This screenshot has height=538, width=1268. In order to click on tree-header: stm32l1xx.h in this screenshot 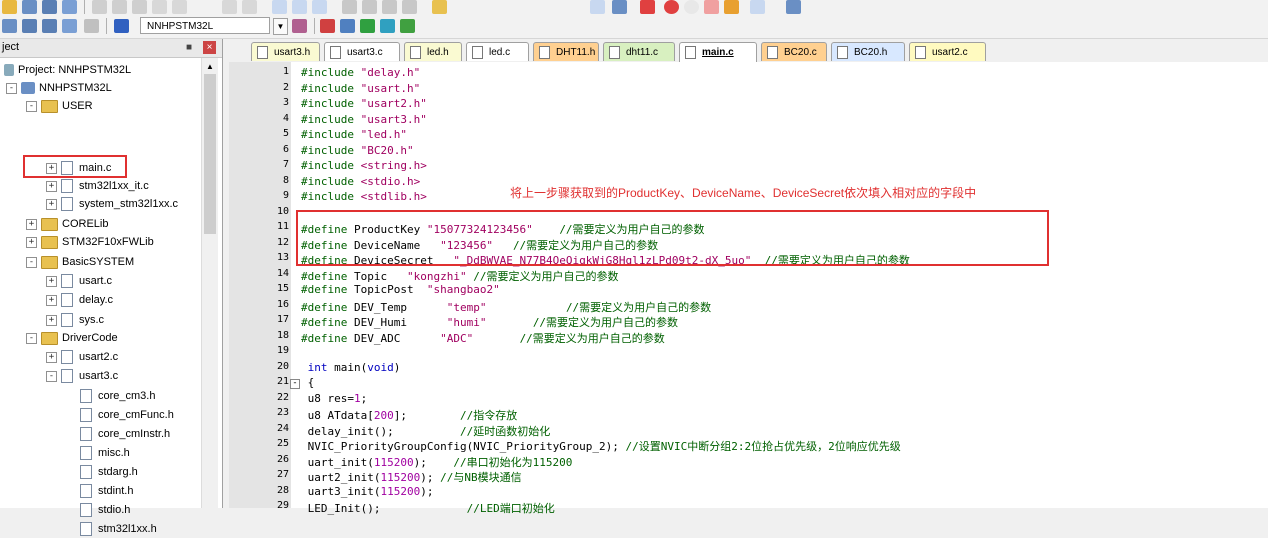, I will do `click(118, 529)`.